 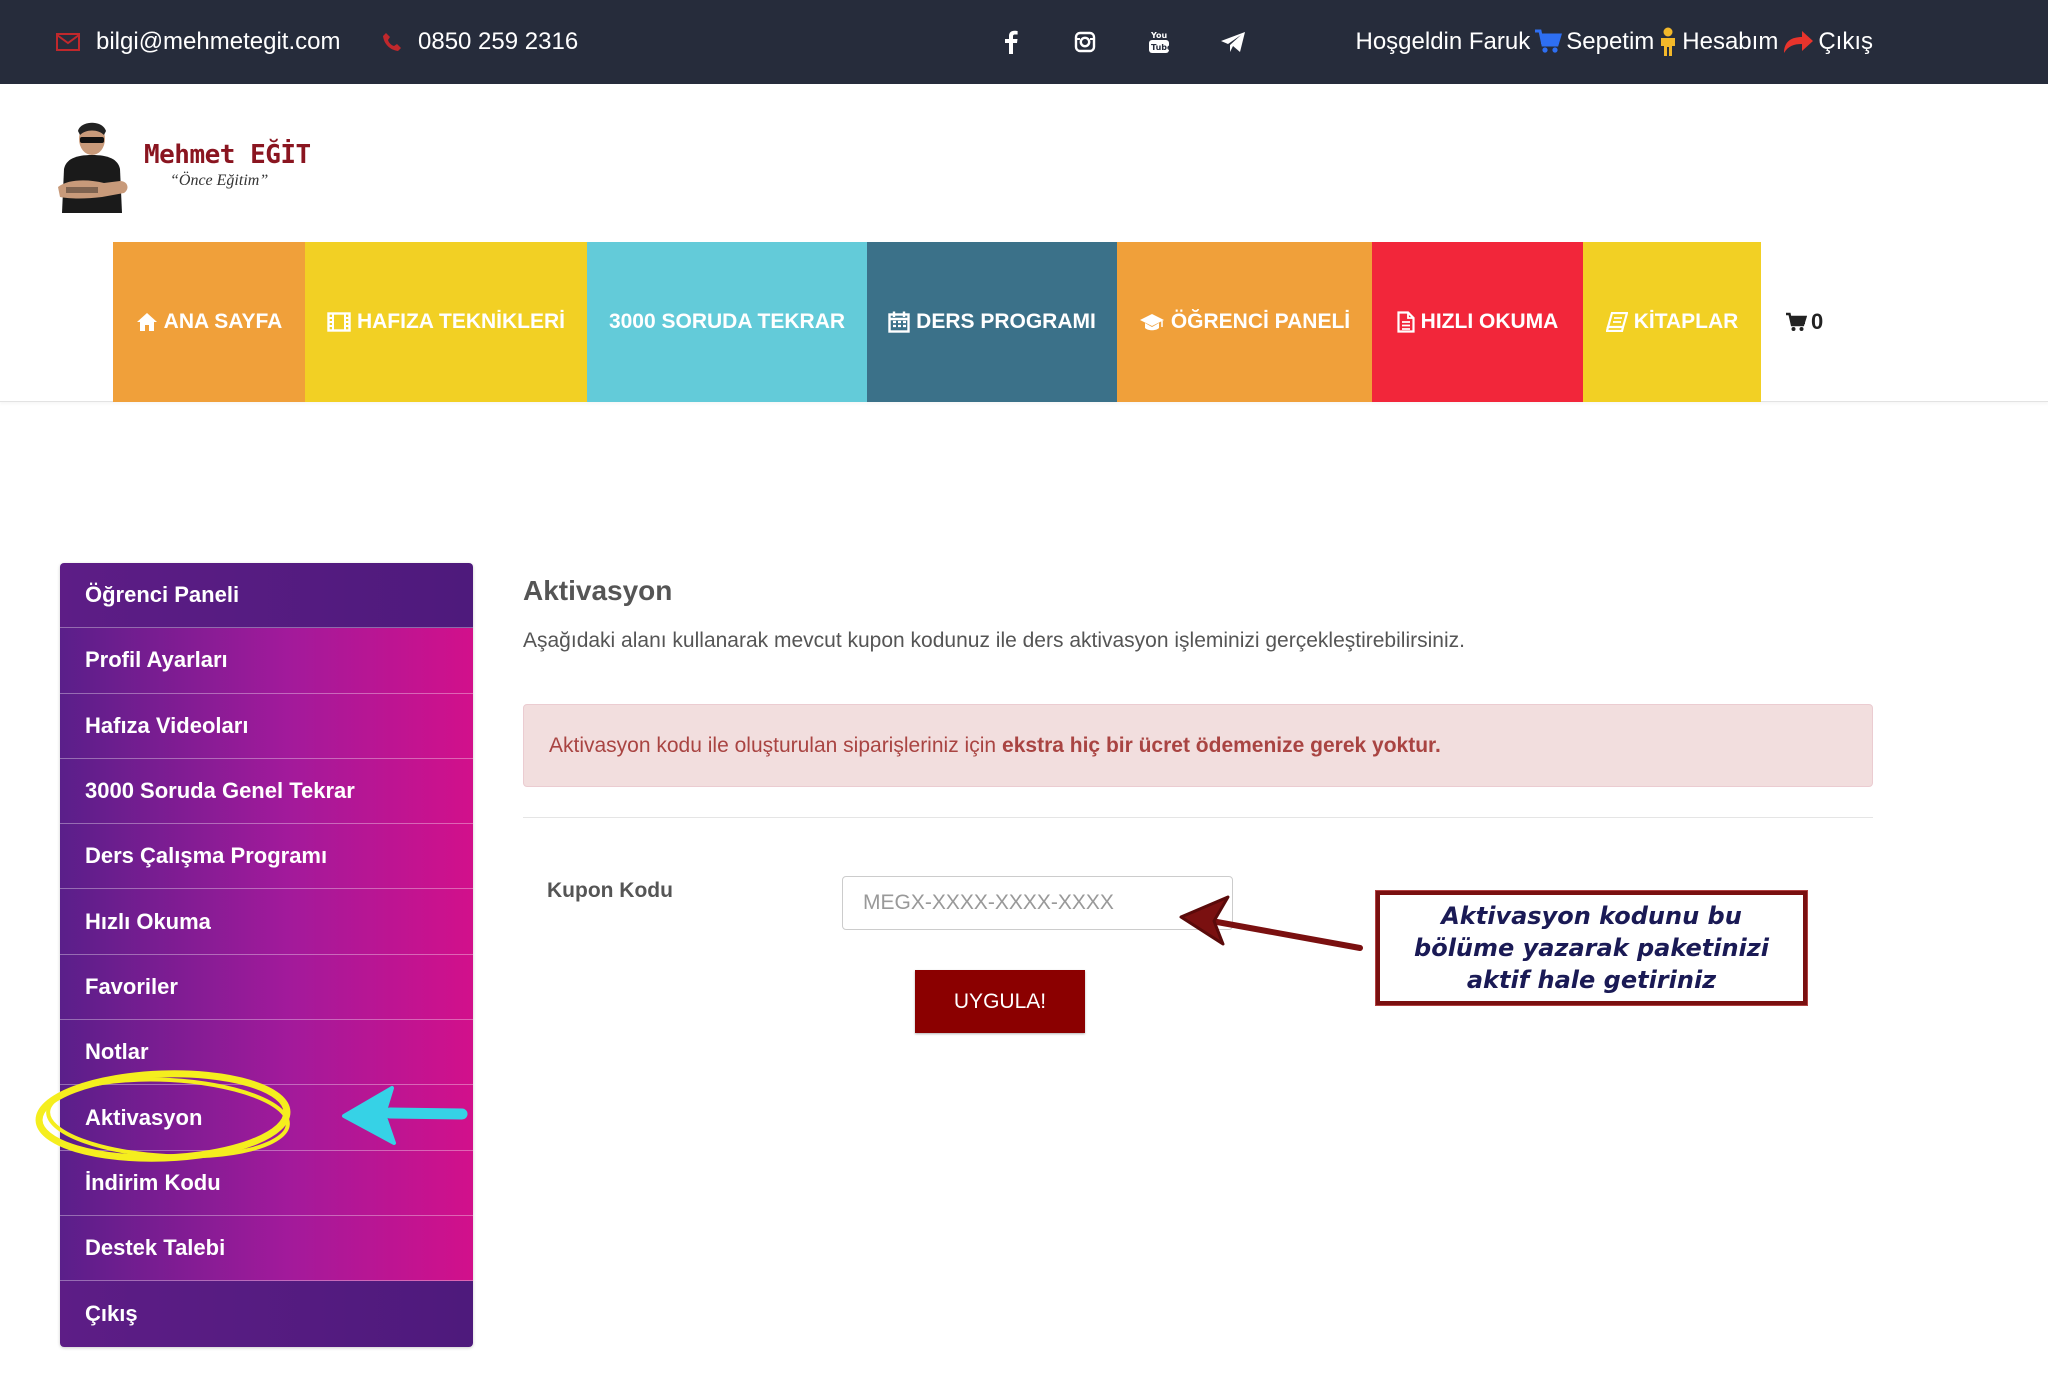 I want to click on sidebar-item-label: Öğrenci Paneli, so click(x=162, y=595).